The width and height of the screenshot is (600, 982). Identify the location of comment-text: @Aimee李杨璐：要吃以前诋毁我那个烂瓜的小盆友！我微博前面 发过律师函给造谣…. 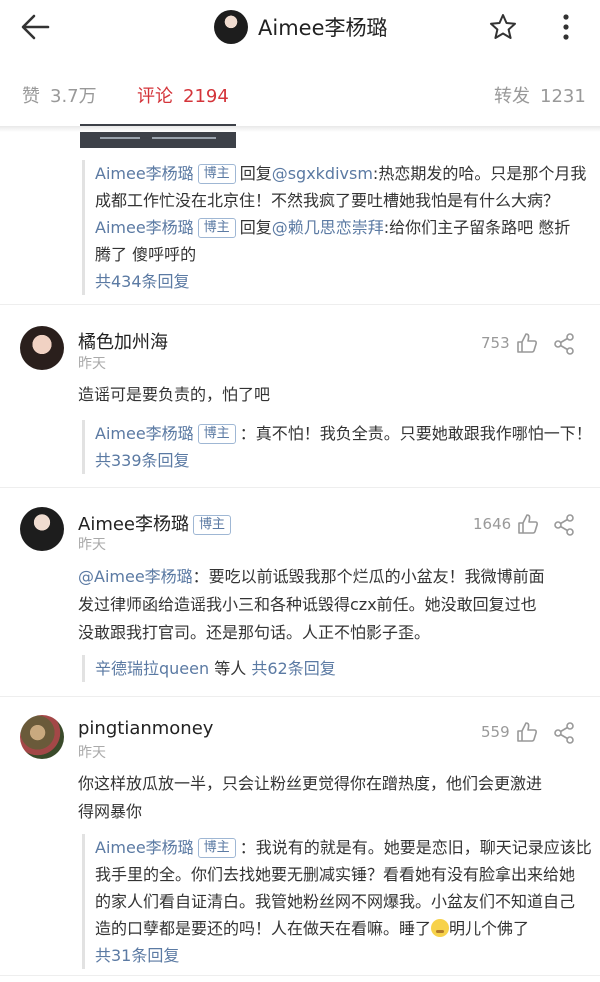
(311, 605).